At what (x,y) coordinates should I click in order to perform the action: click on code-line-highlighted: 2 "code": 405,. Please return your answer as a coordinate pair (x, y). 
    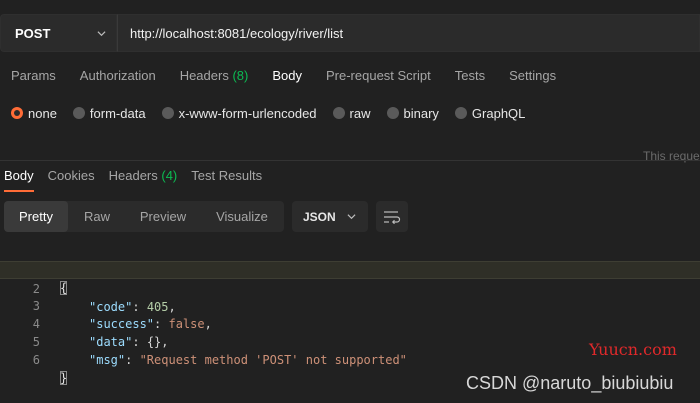
    Looking at the image, I should click on (350, 287).